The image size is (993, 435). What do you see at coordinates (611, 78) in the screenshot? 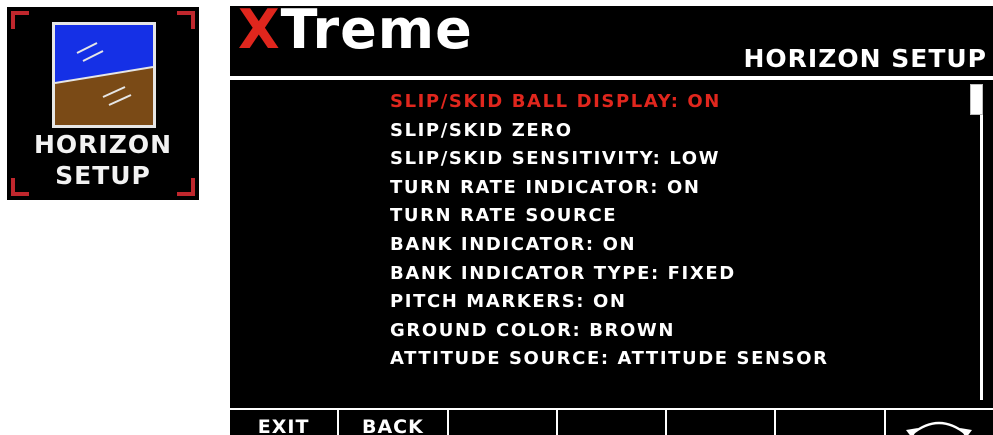
I see `title-divider` at bounding box center [611, 78].